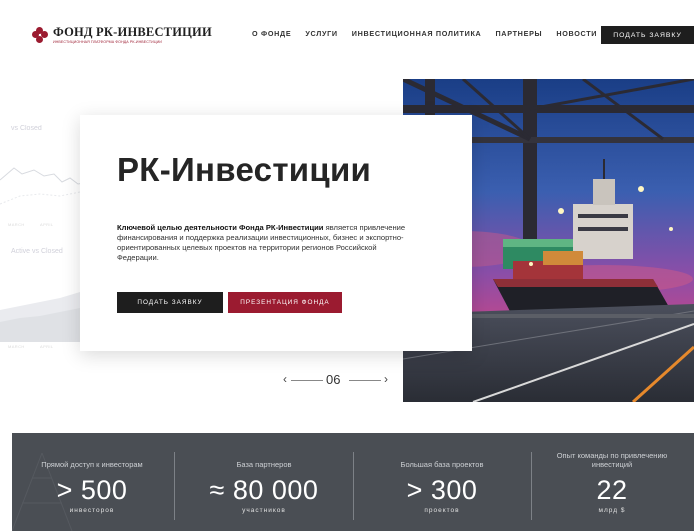  Describe the element at coordinates (45, 316) in the screenshot. I see `dashboard-area-chart` at that location.